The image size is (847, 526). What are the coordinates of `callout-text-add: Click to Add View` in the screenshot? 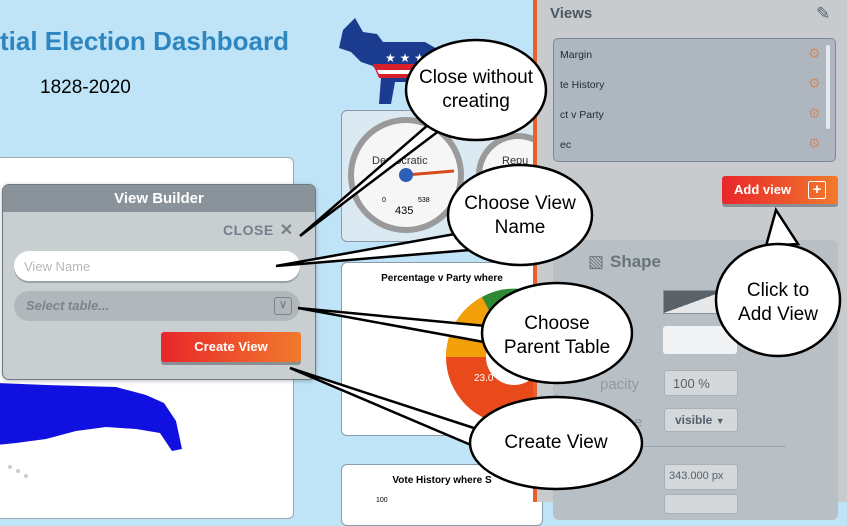 It's located at (778, 302).